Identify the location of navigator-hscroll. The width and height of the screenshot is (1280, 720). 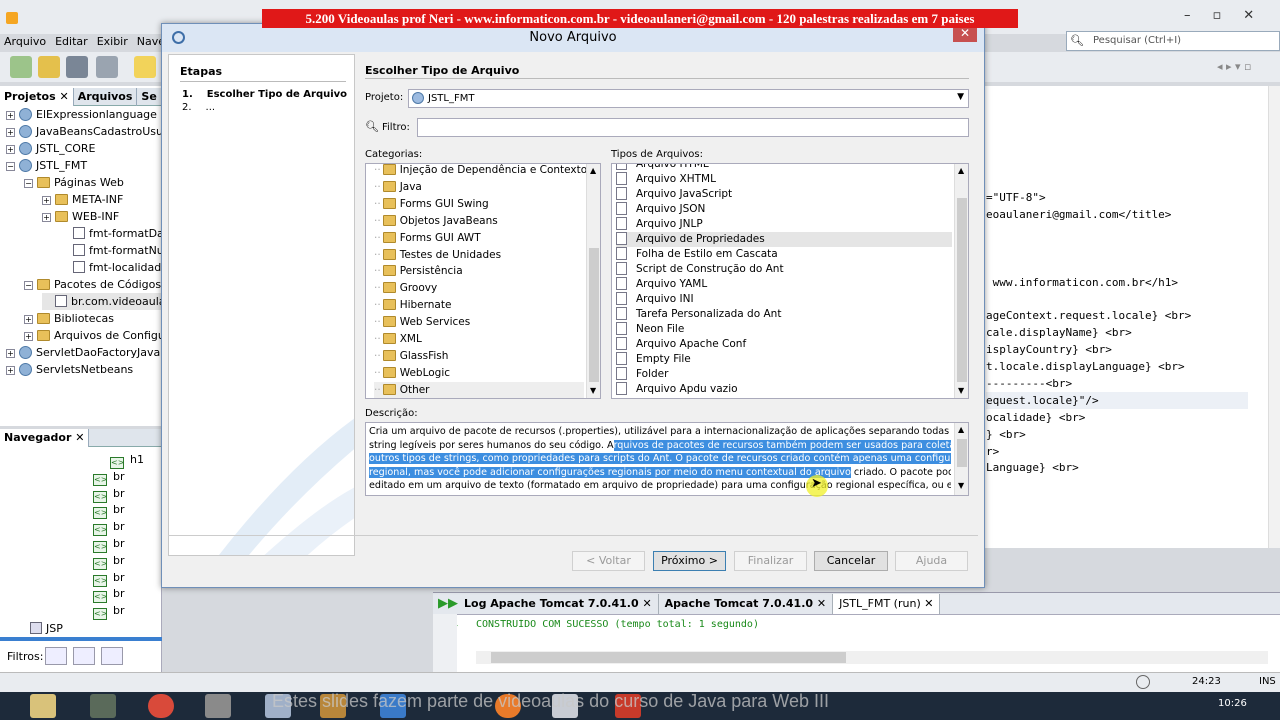
(81, 639).